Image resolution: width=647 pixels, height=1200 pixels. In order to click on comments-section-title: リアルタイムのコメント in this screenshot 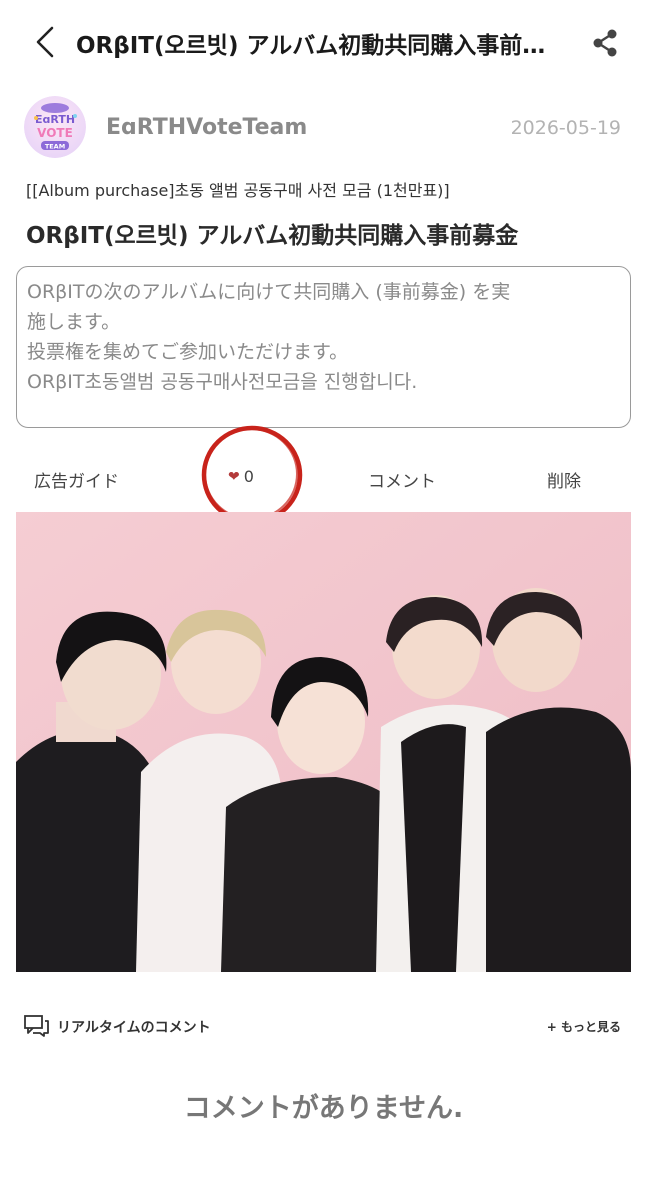, I will do `click(134, 1028)`.